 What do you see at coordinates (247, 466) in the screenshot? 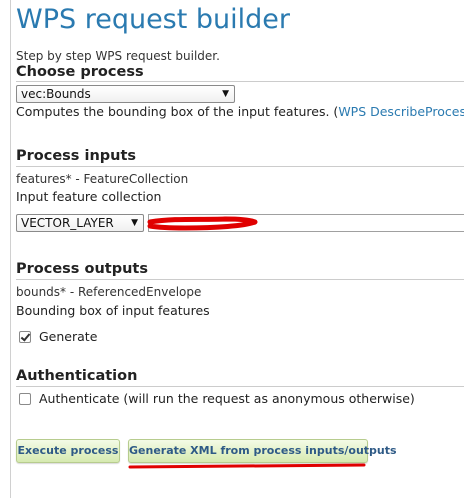
I see `underline-annotation` at bounding box center [247, 466].